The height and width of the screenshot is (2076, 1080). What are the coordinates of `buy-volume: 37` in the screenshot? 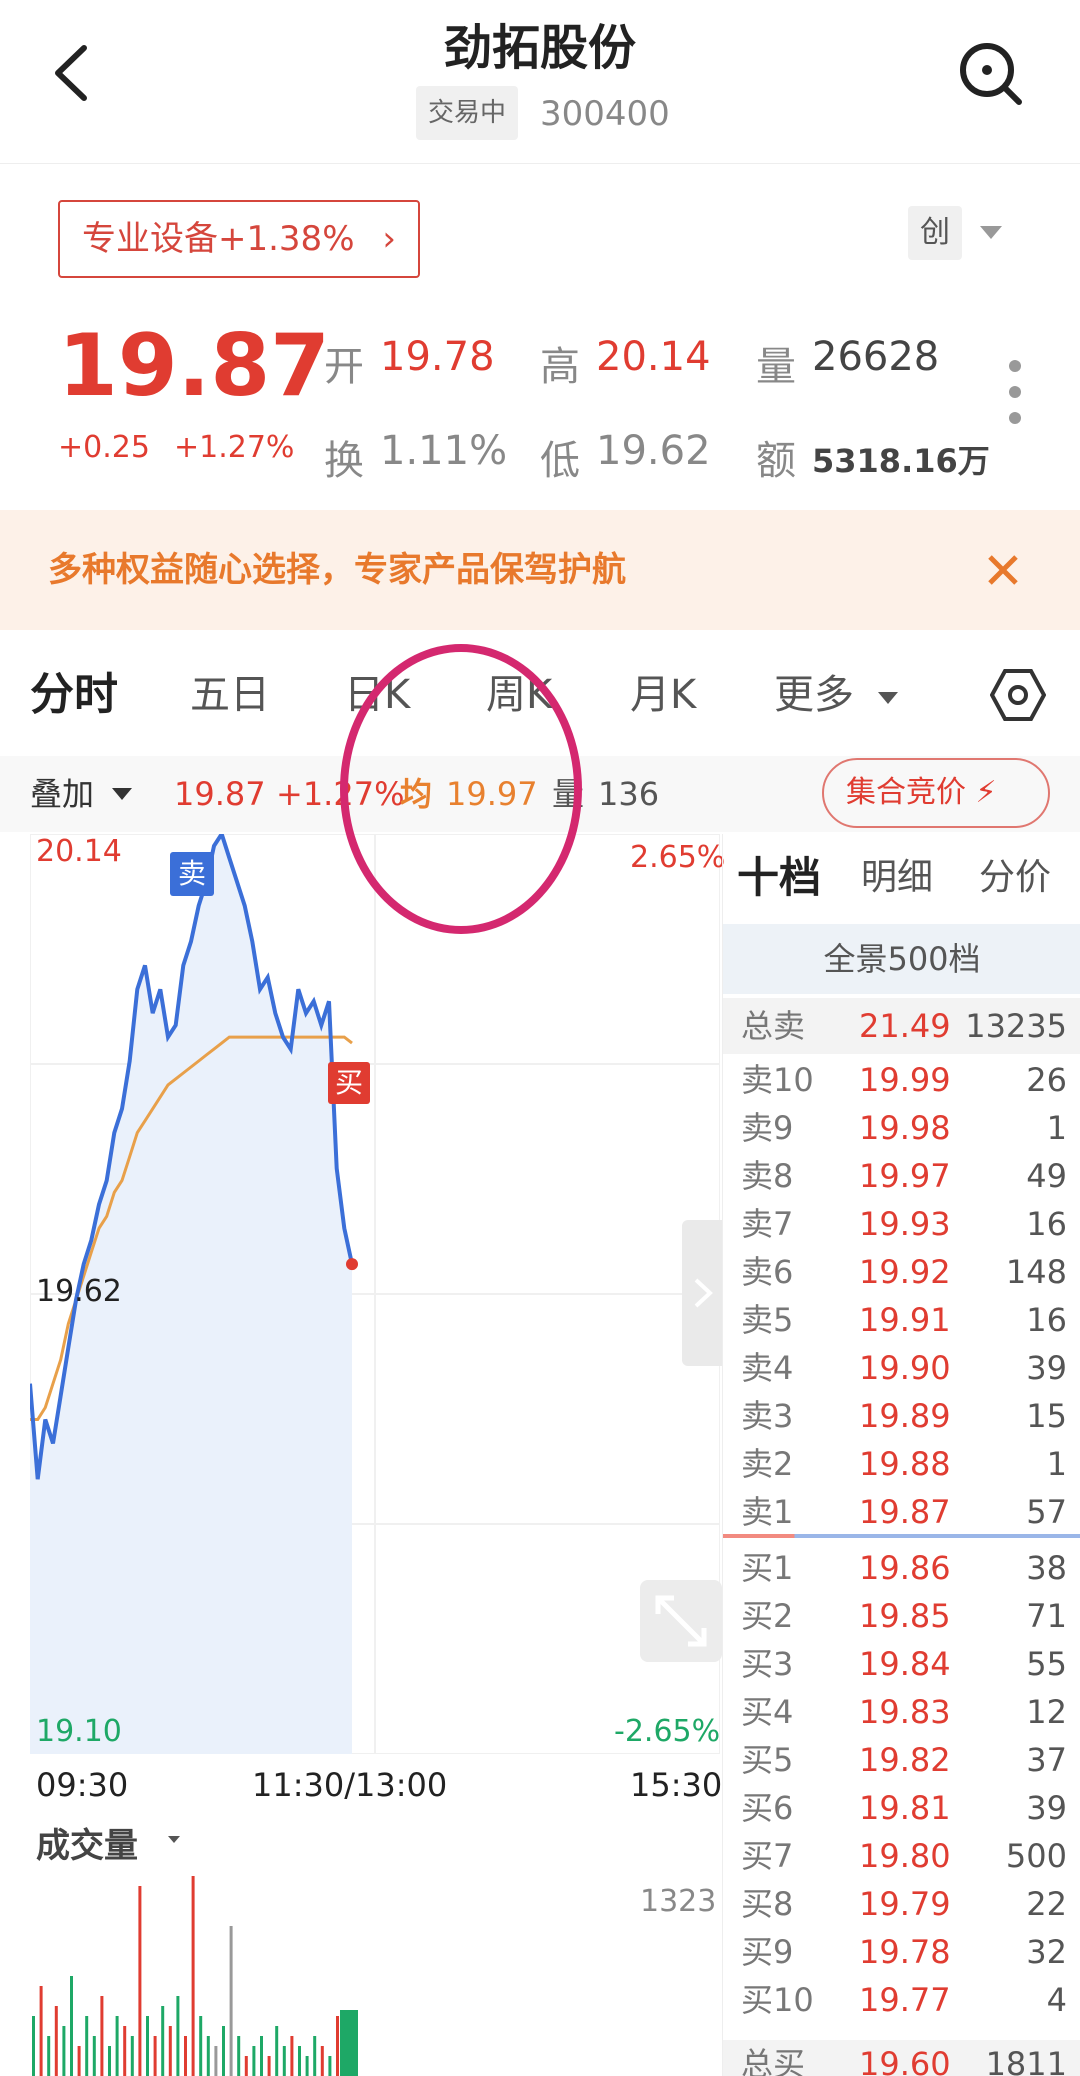 It's located at (1046, 1760).